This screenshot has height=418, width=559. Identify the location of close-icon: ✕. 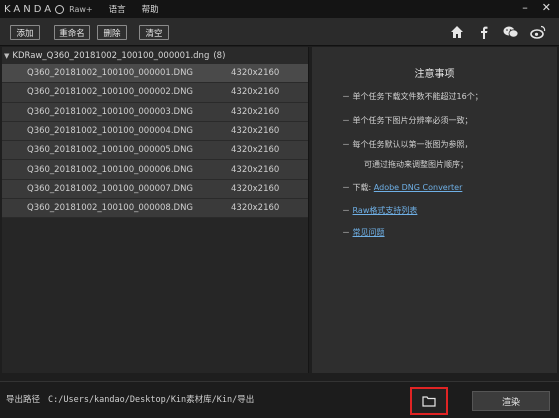
(546, 8).